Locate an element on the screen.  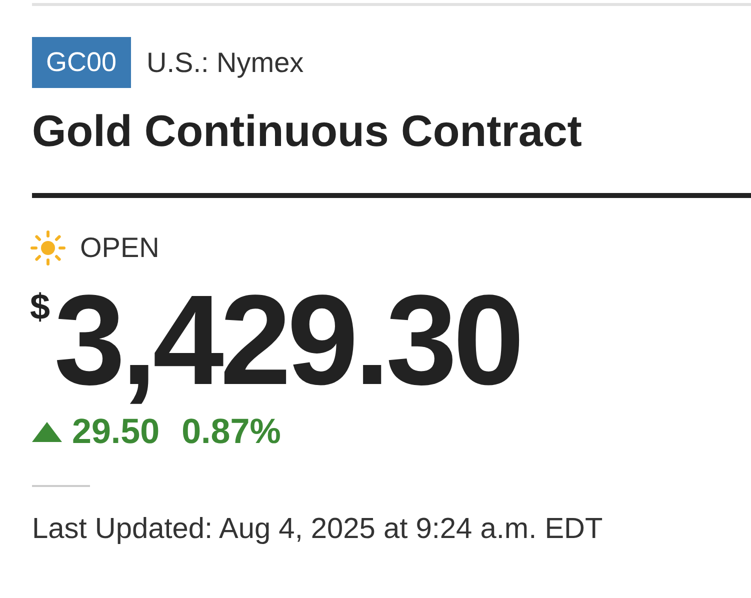
ticker-symbol: GC00 is located at coordinates (81, 62).